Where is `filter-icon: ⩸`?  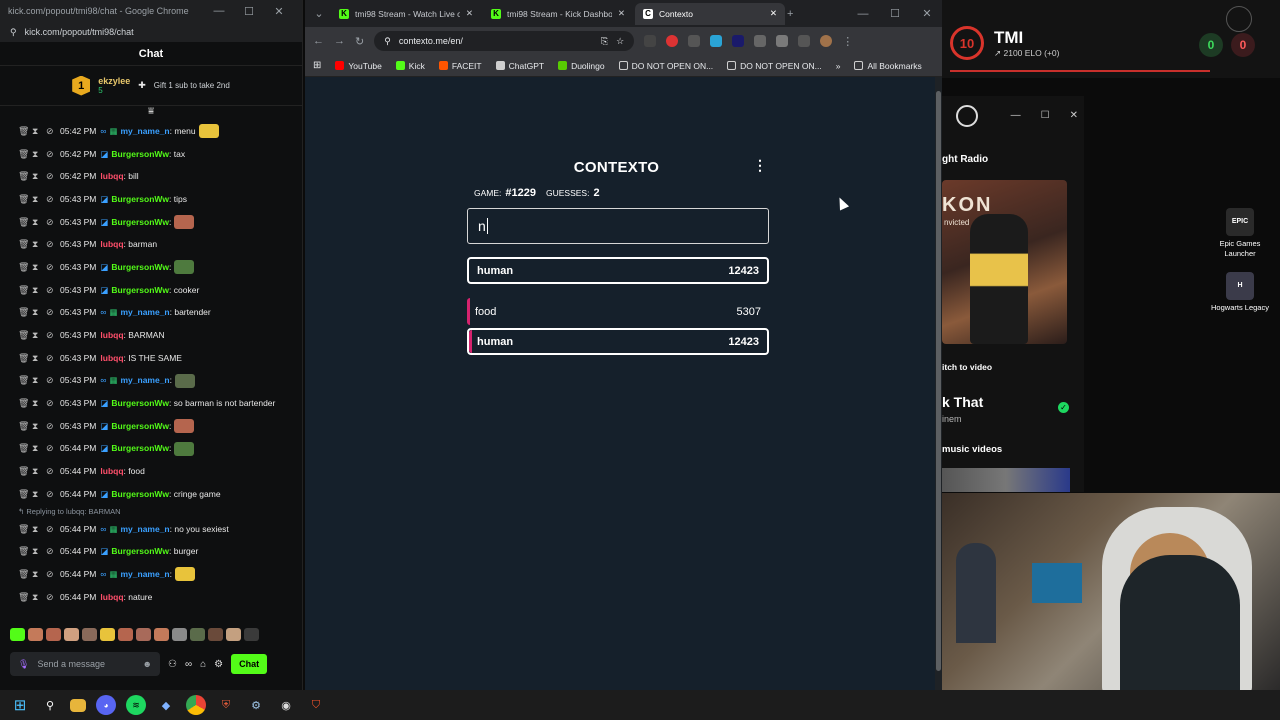
filter-icon: ⩸ is located at coordinates (151, 112).